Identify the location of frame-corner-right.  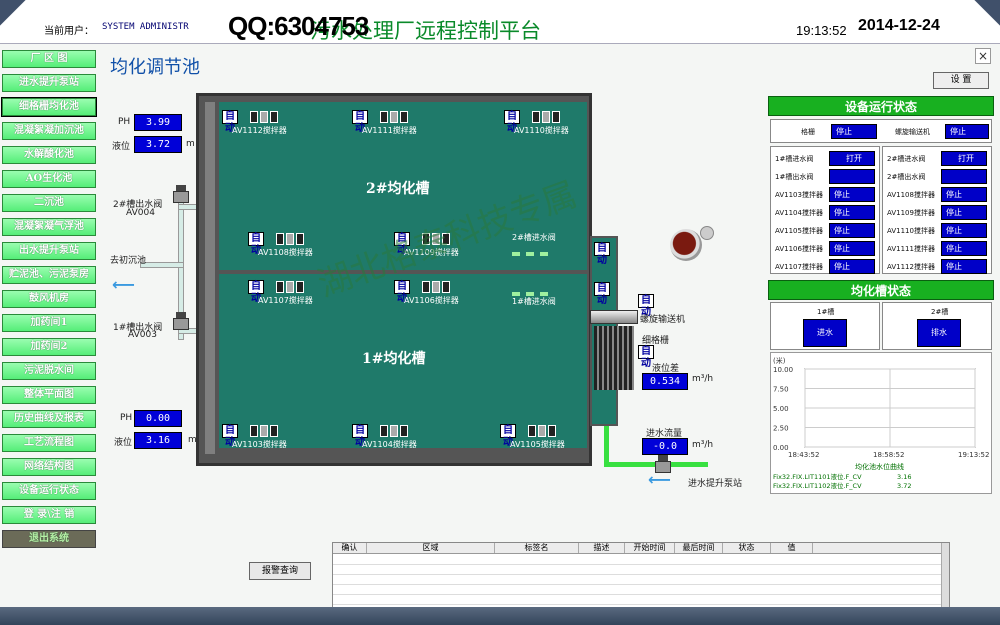
(980, 22).